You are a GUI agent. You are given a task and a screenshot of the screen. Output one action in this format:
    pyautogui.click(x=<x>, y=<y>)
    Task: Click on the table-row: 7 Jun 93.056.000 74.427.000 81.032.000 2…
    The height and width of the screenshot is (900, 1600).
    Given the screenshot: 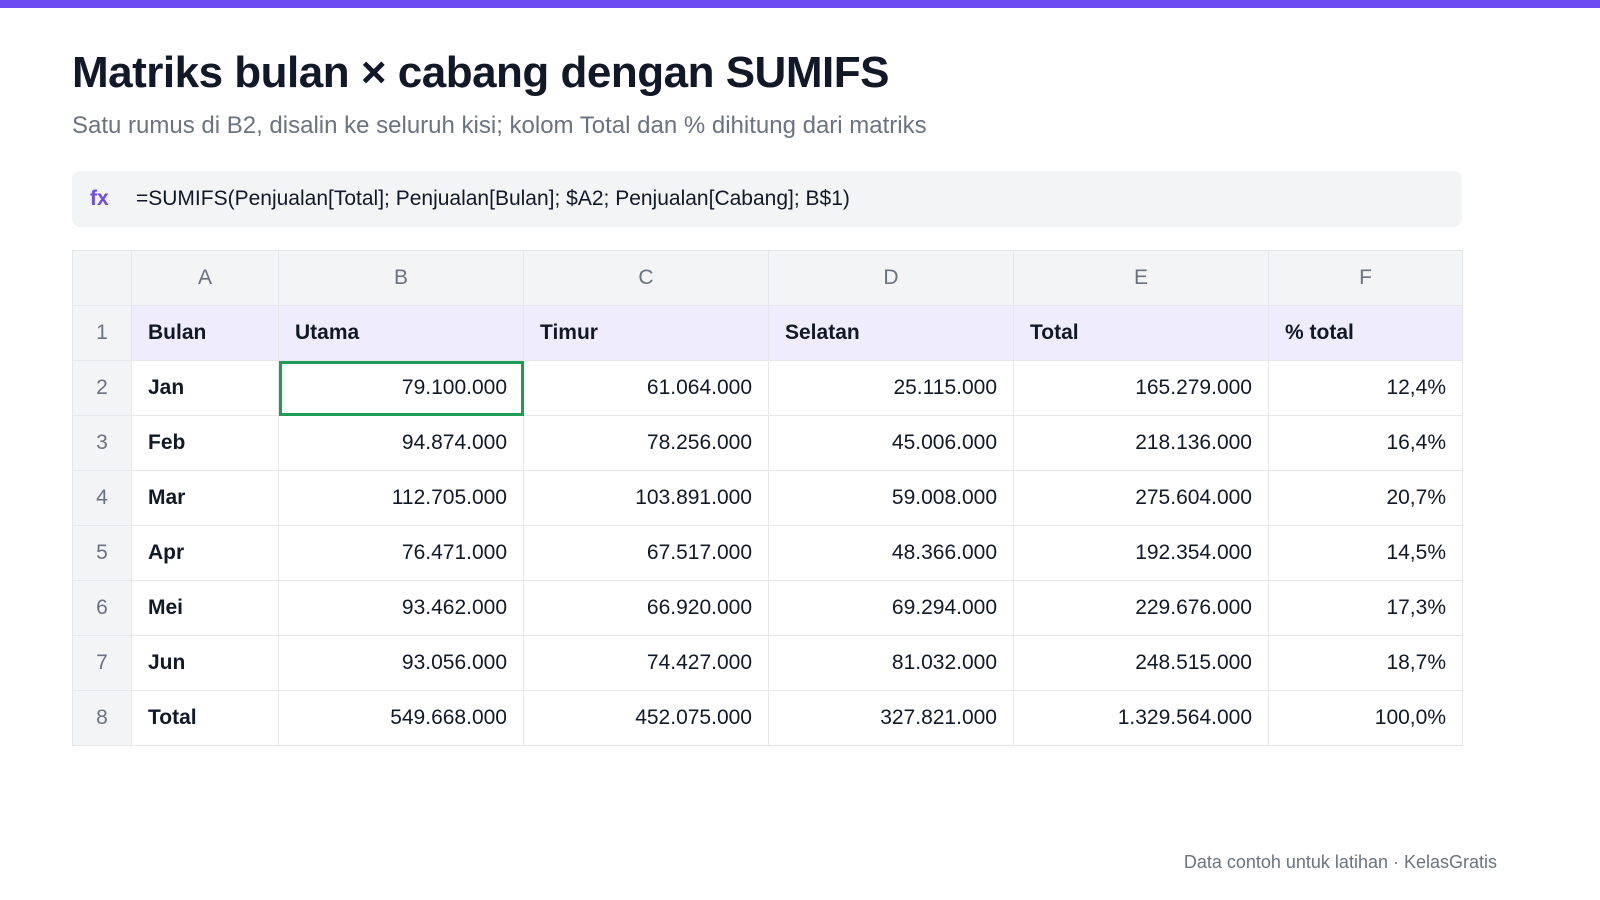 What is the action you would take?
    pyautogui.click(x=767, y=663)
    